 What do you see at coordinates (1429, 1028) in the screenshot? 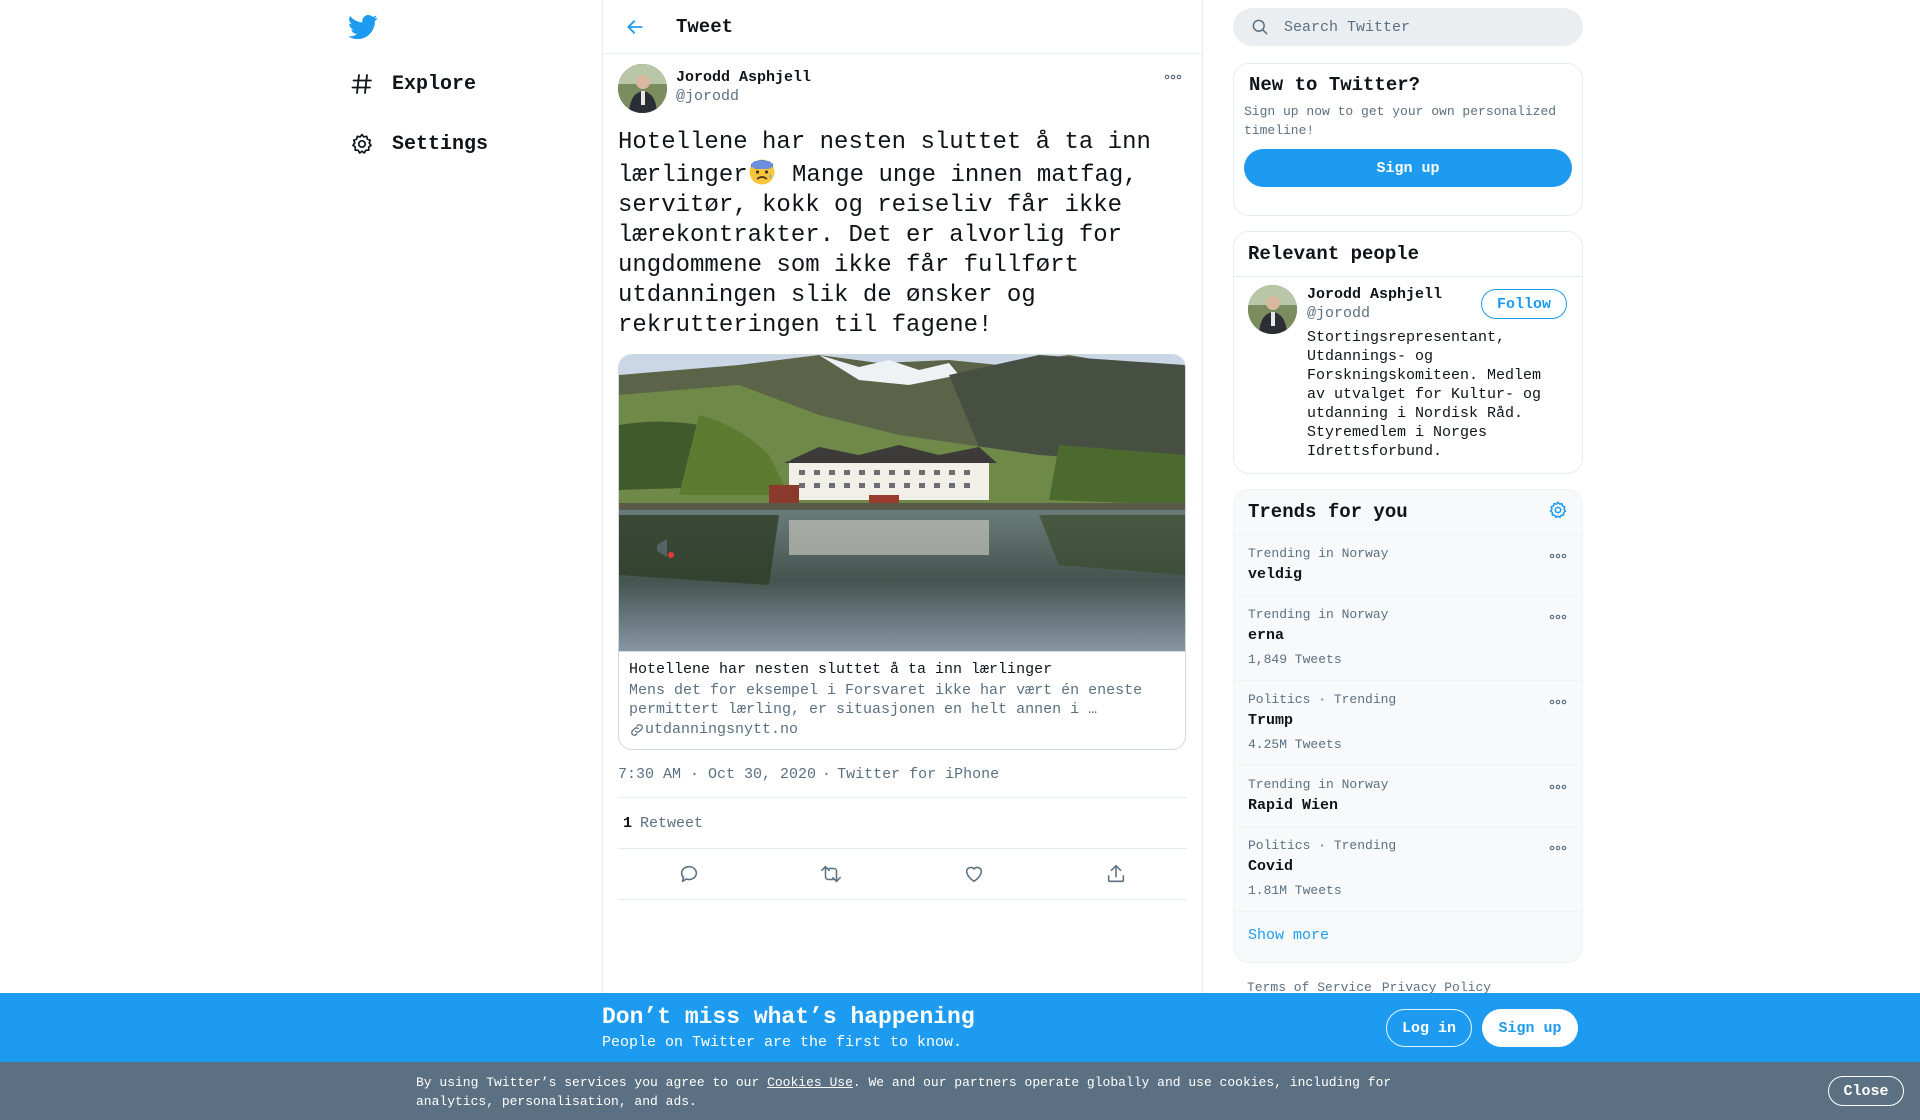
I see `login-button: Log in` at bounding box center [1429, 1028].